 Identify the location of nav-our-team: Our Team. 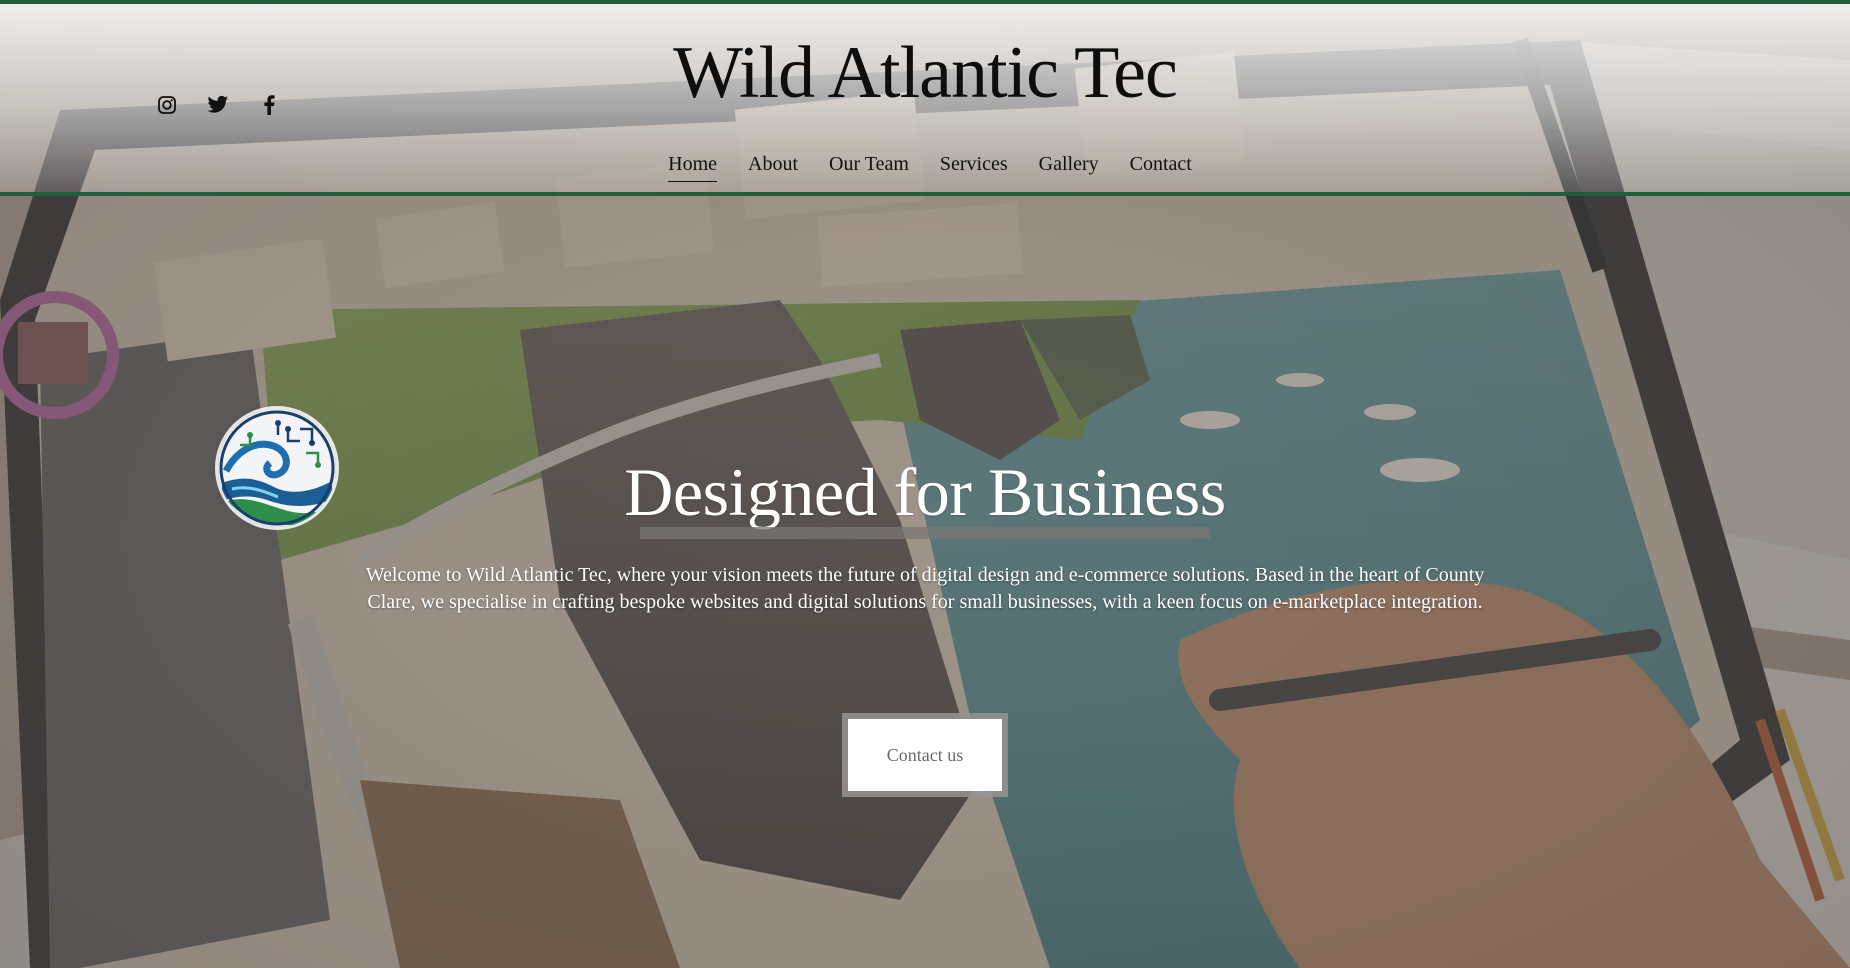
(869, 166).